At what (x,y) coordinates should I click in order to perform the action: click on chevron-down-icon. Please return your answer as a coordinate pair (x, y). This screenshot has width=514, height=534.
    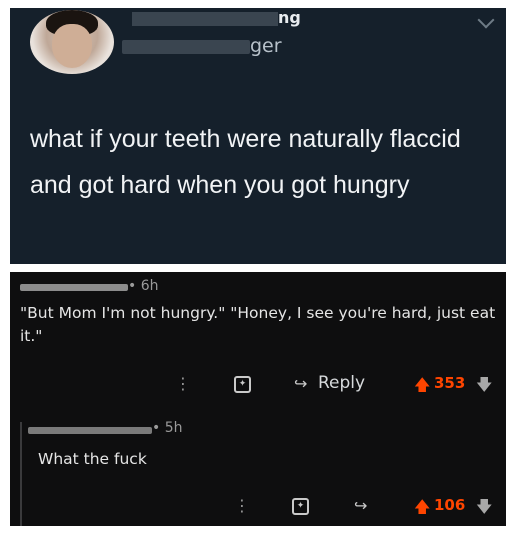
    Looking at the image, I should click on (486, 20).